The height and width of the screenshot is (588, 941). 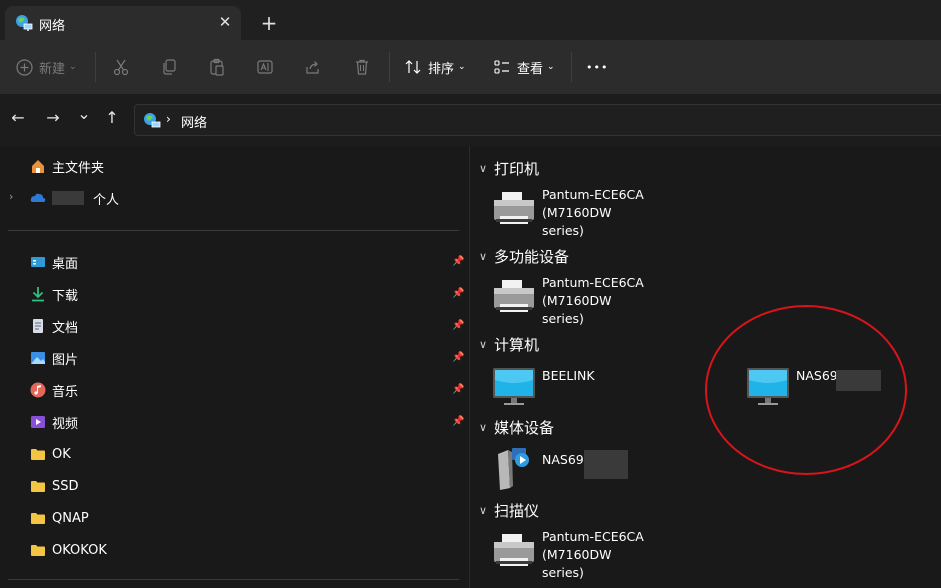 I want to click on expand-chevron-icon: ›, so click(x=11, y=196).